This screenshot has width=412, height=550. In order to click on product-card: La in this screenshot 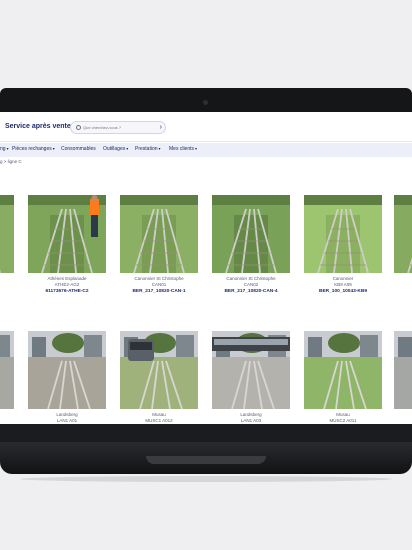, I will do `click(403, 239)`.